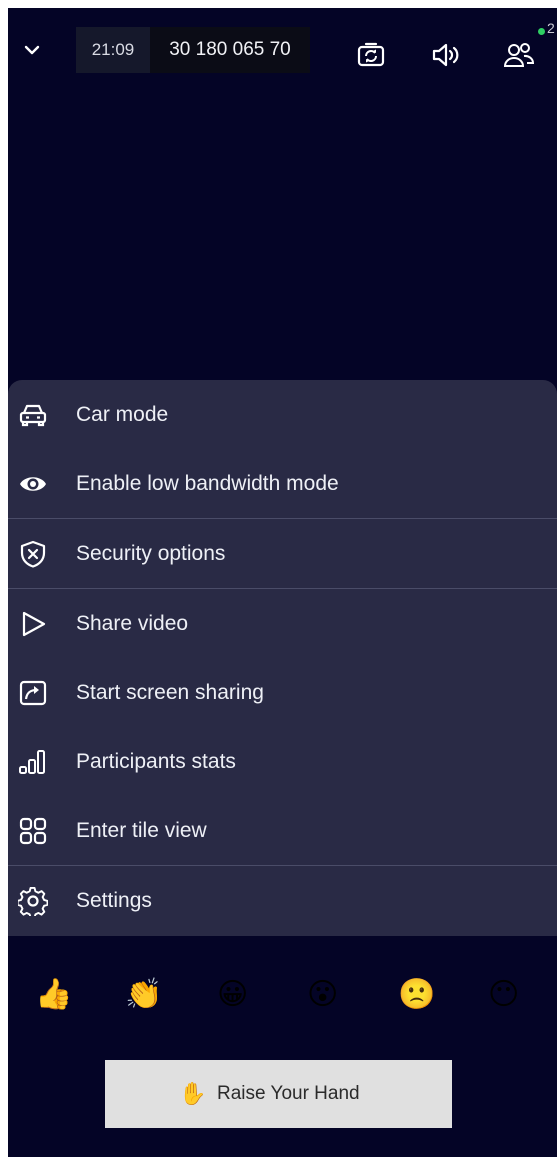 Image resolution: width=557 pixels, height=1157 pixels. I want to click on room-id: 30 180 065 70, so click(230, 50).